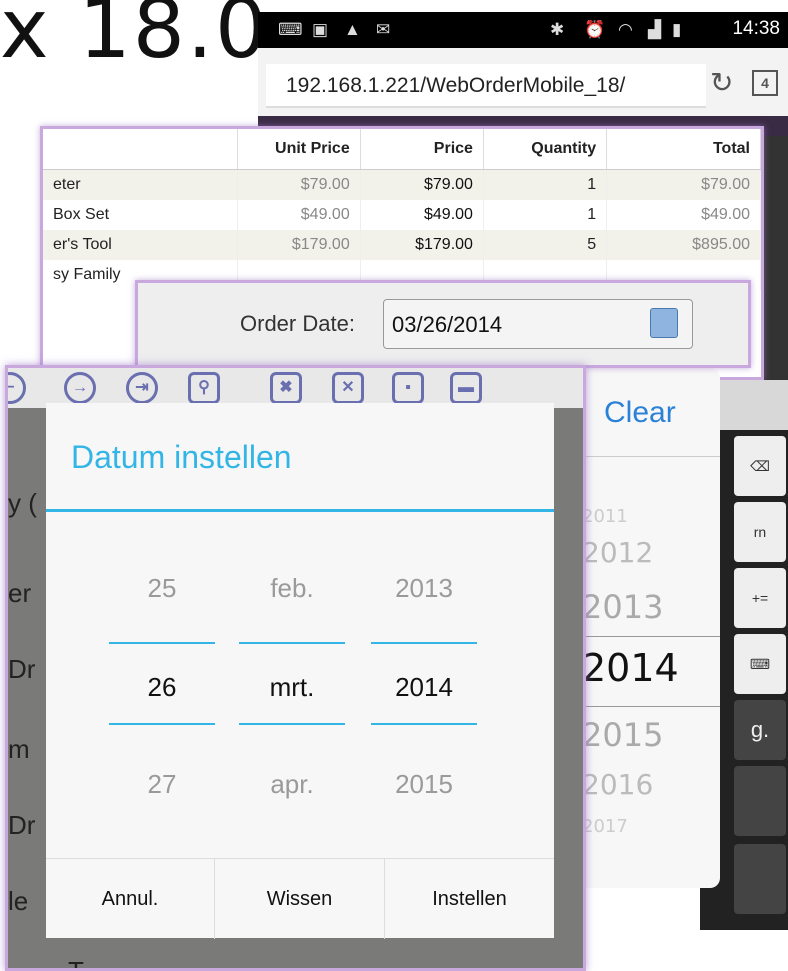  I want to click on dialog-button-bar: Annul. Wissen Instellen, so click(300, 898).